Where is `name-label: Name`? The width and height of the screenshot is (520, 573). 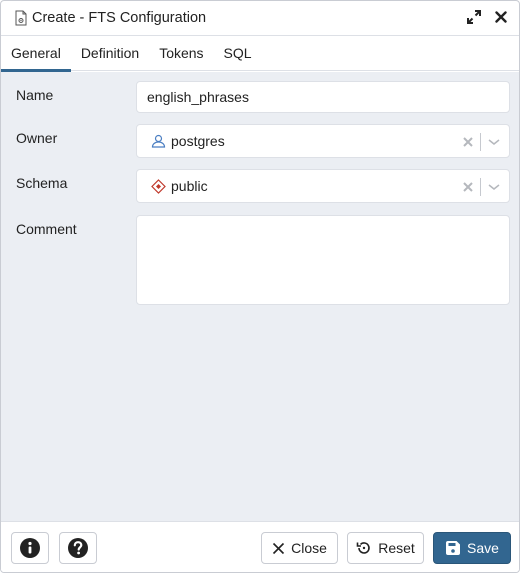 name-label: Name is located at coordinates (35, 95).